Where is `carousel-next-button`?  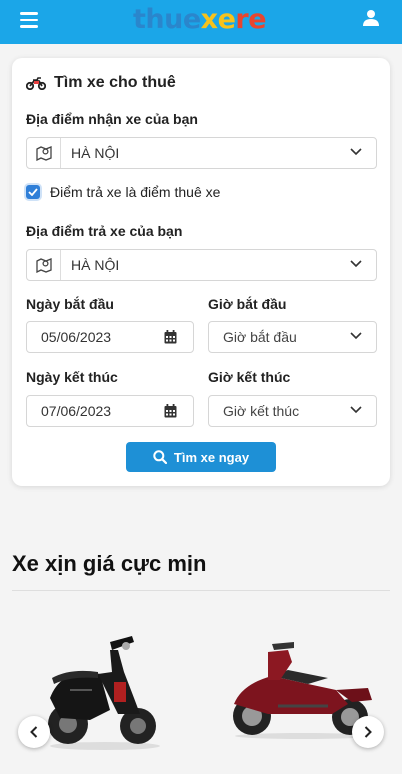
carousel-next-button is located at coordinates (368, 732).